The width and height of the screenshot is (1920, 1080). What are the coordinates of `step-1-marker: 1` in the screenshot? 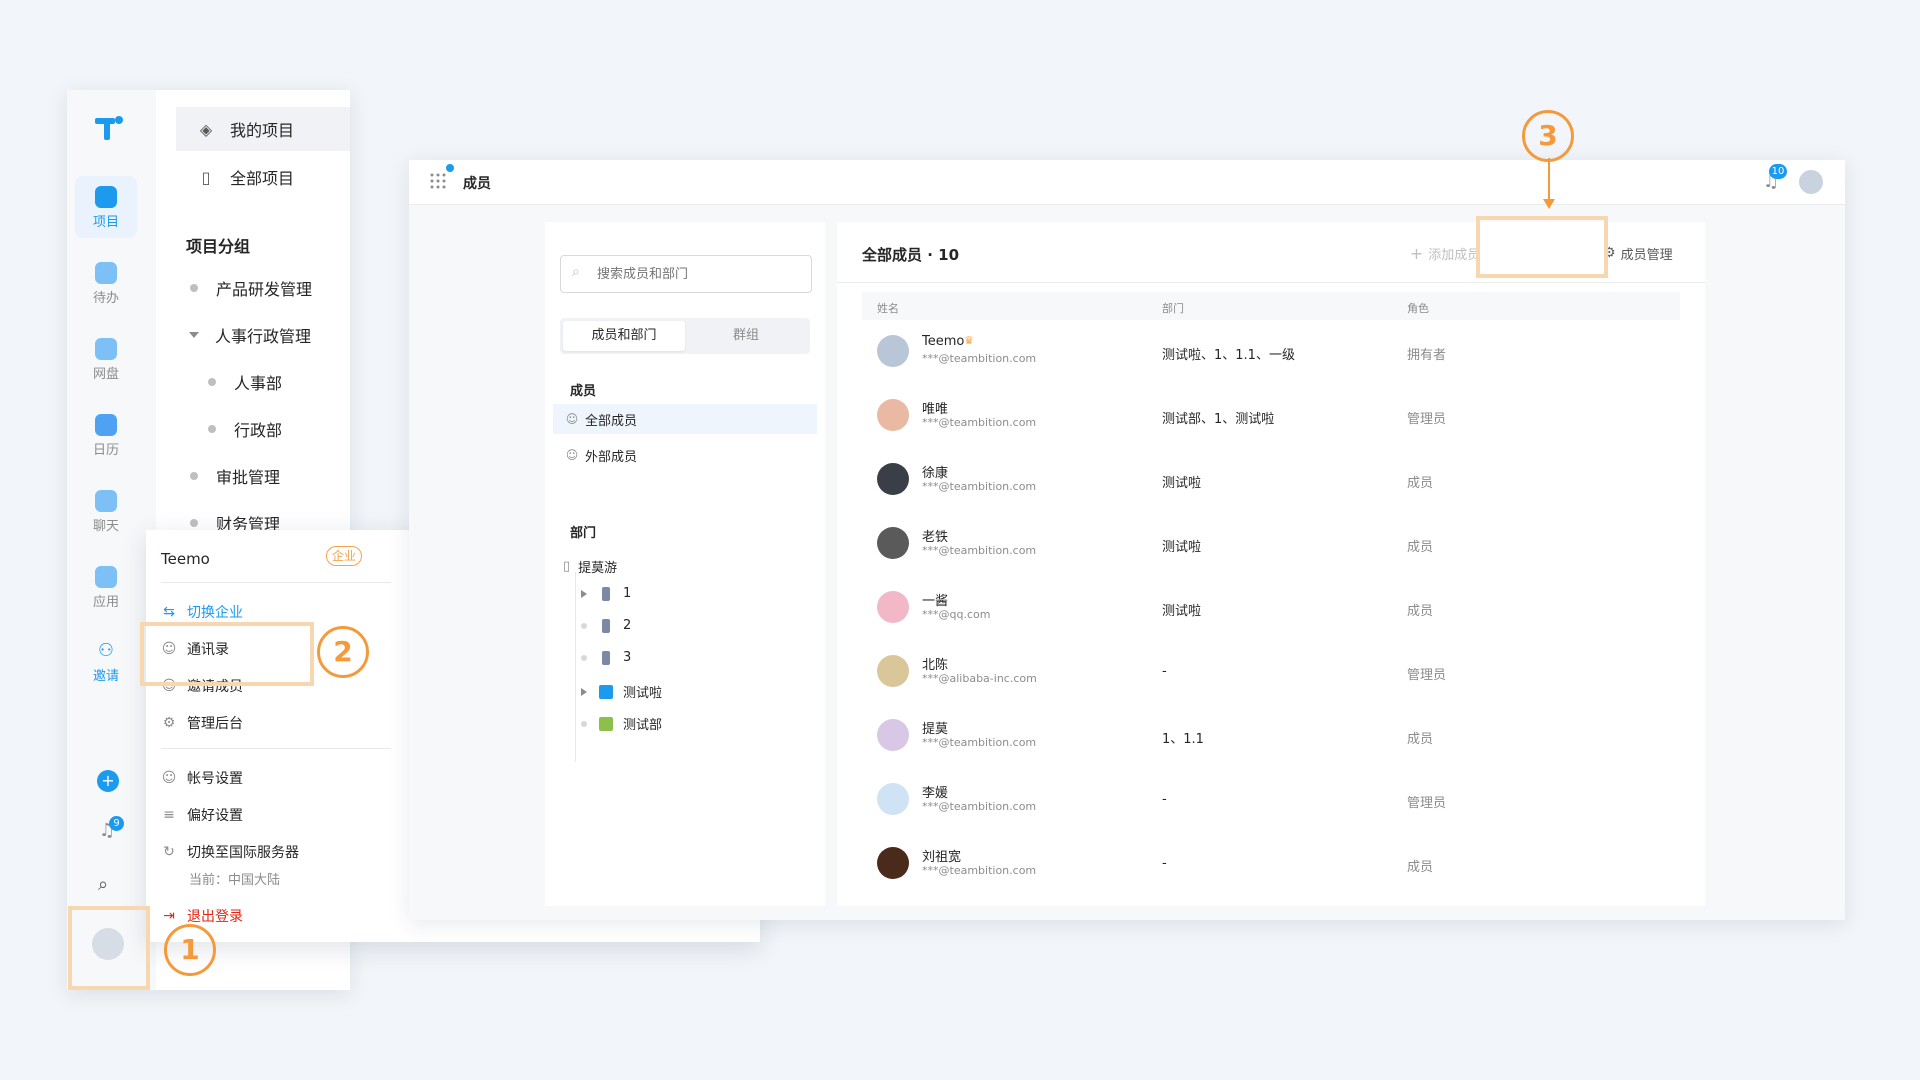 It's located at (190, 950).